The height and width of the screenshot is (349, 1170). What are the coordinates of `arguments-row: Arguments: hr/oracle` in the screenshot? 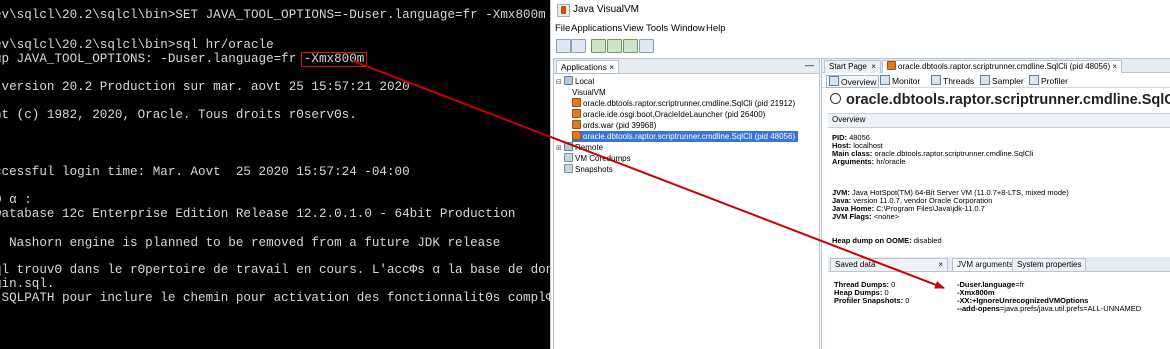 It's located at (869, 161).